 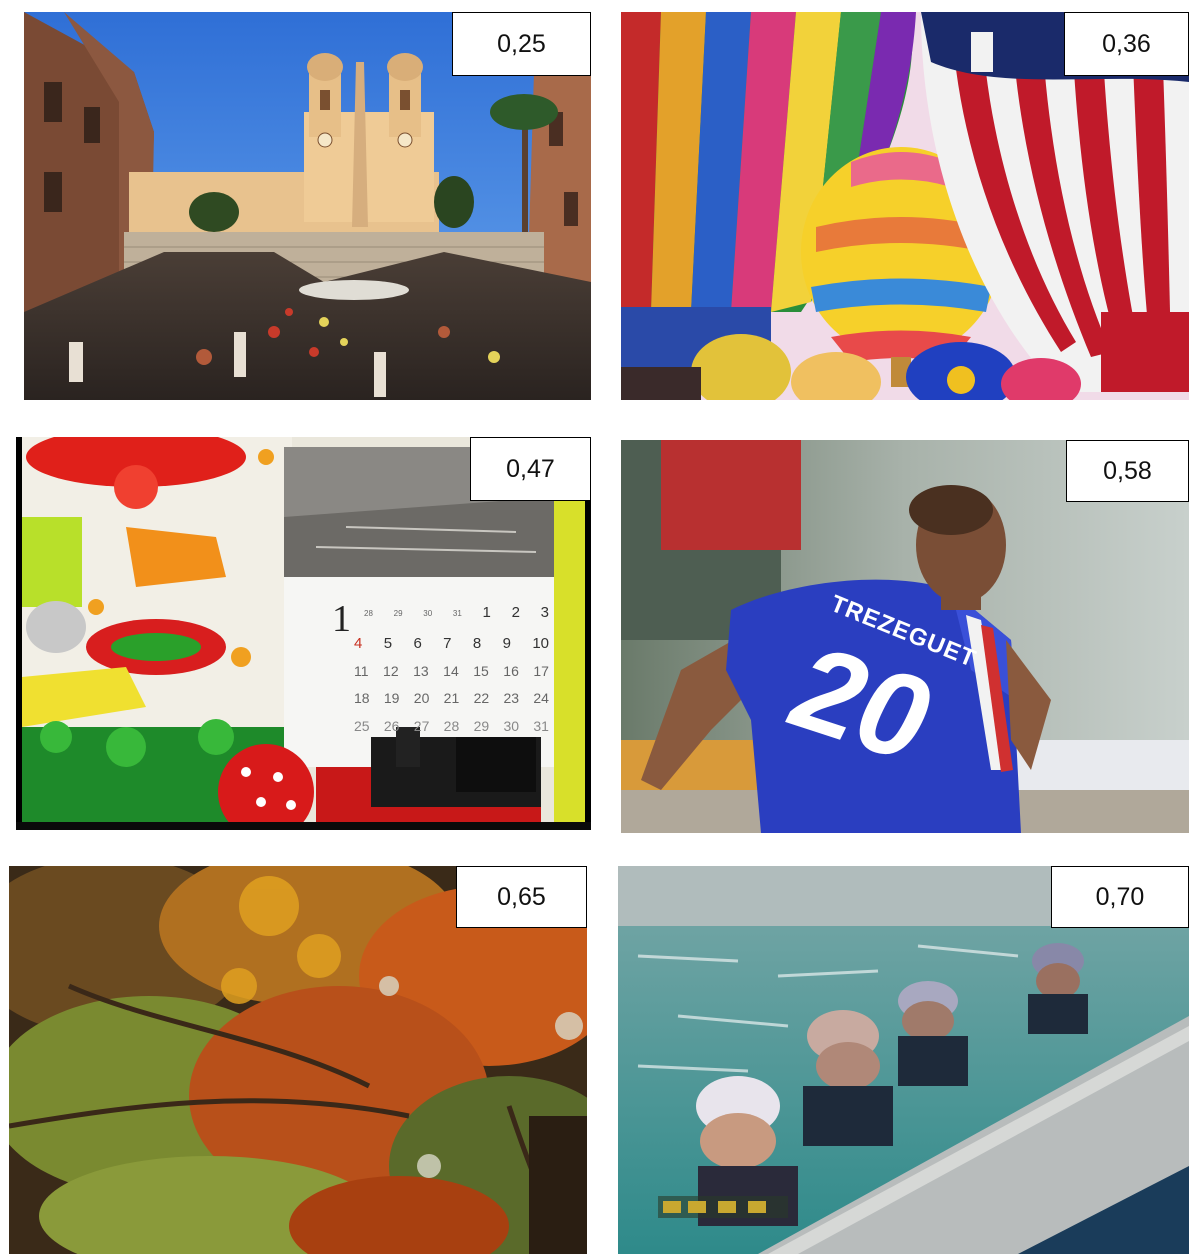 What do you see at coordinates (530, 469) in the screenshot?
I see `score-label: 0,47` at bounding box center [530, 469].